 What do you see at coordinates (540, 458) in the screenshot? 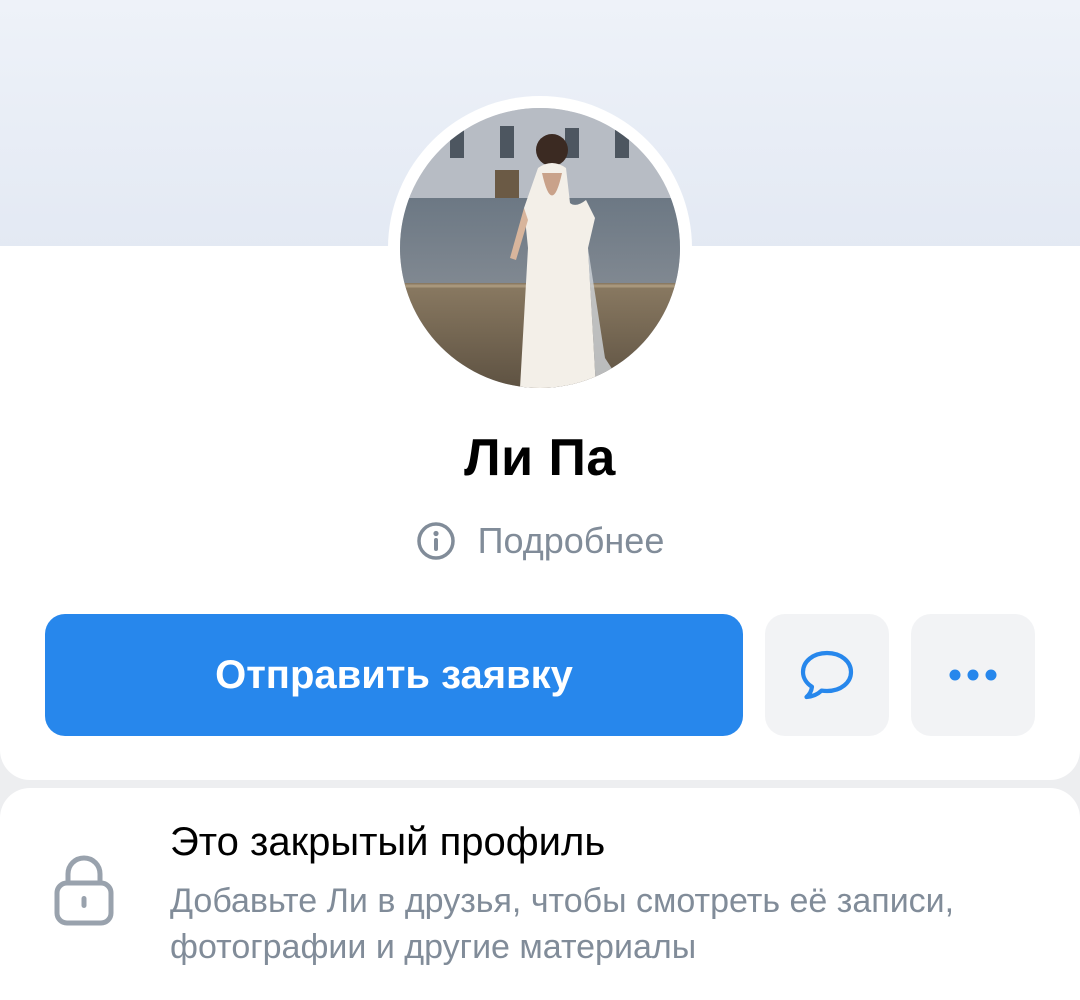
I see `profile-name: Ли Па` at bounding box center [540, 458].